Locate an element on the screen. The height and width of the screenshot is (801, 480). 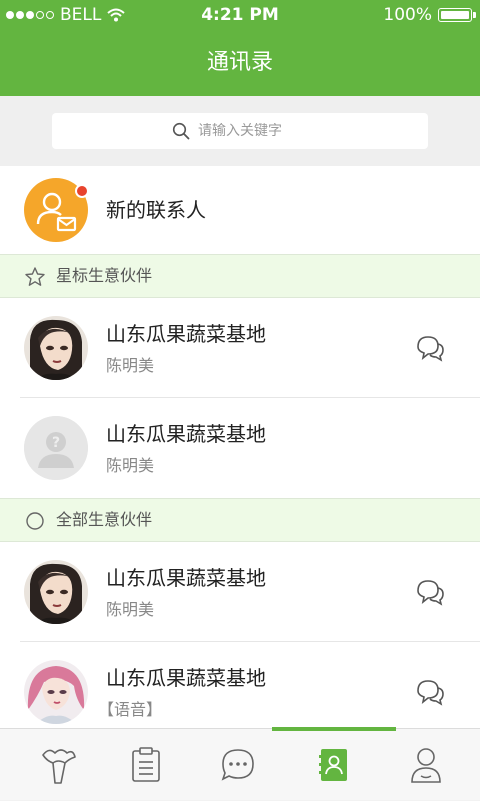
avatar-placeholder: ? is located at coordinates (56, 448).